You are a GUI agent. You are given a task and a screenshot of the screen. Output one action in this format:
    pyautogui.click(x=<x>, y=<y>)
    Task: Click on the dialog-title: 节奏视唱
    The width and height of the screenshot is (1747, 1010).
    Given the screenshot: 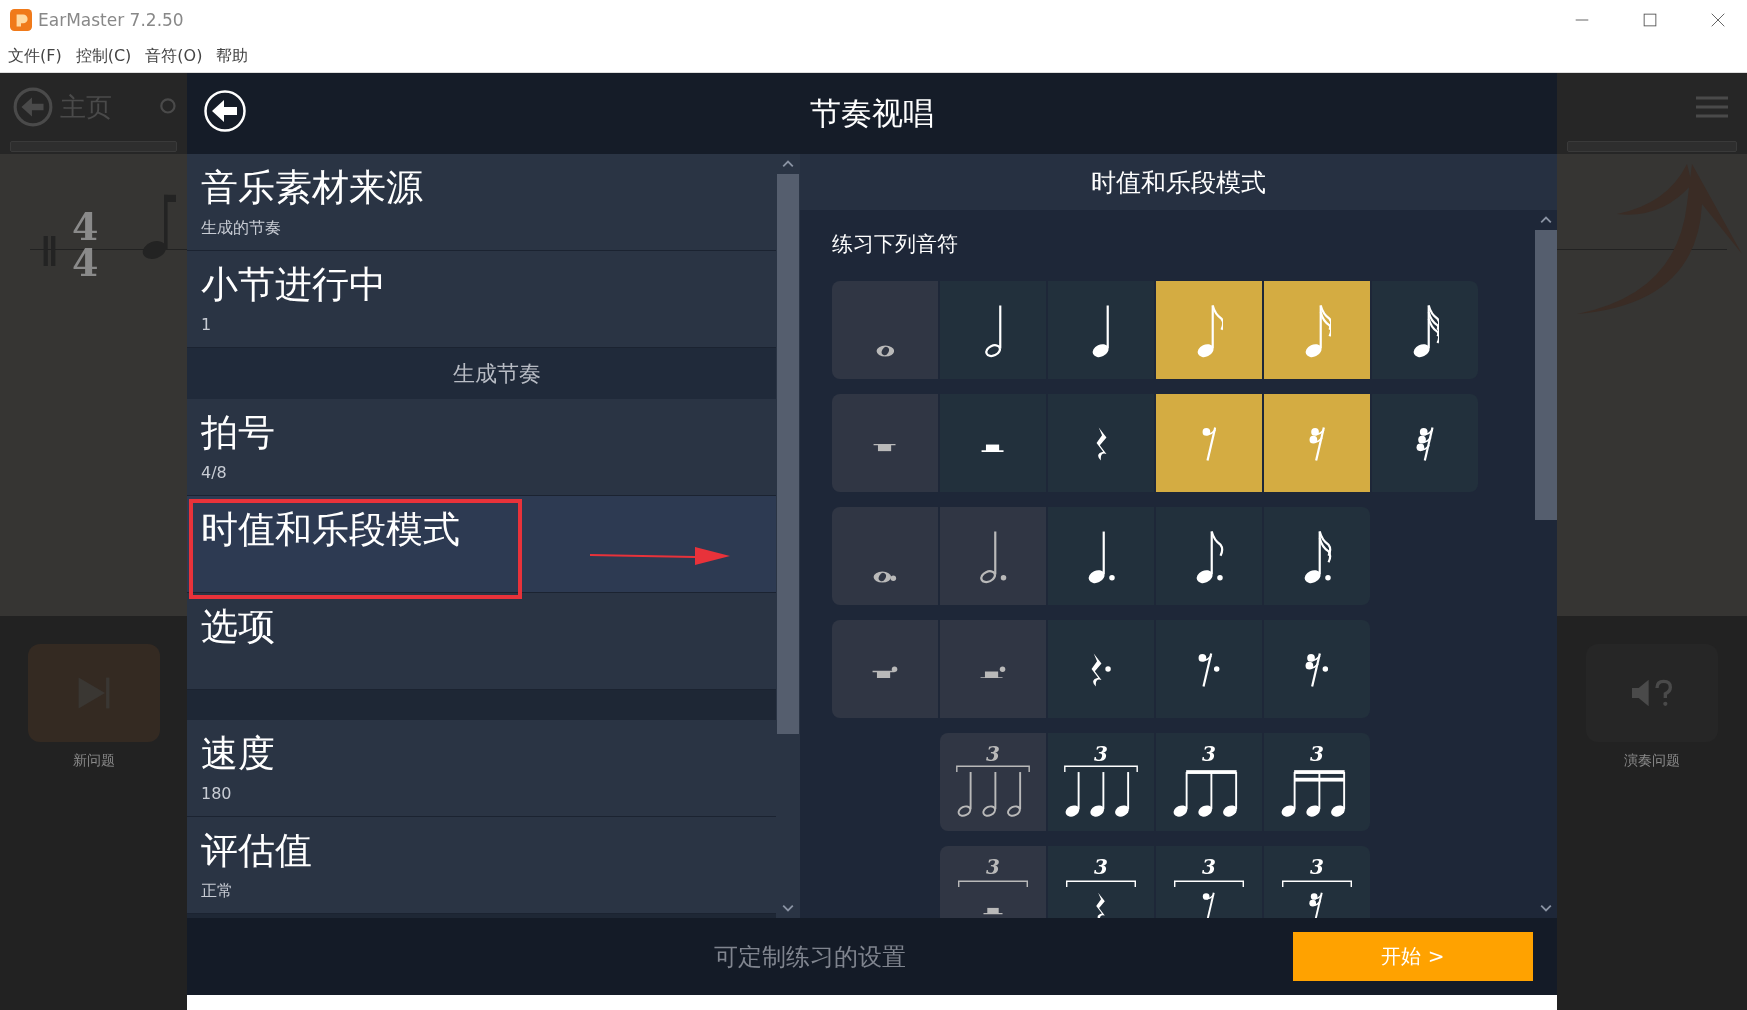 What is the action you would take?
    pyautogui.click(x=872, y=113)
    